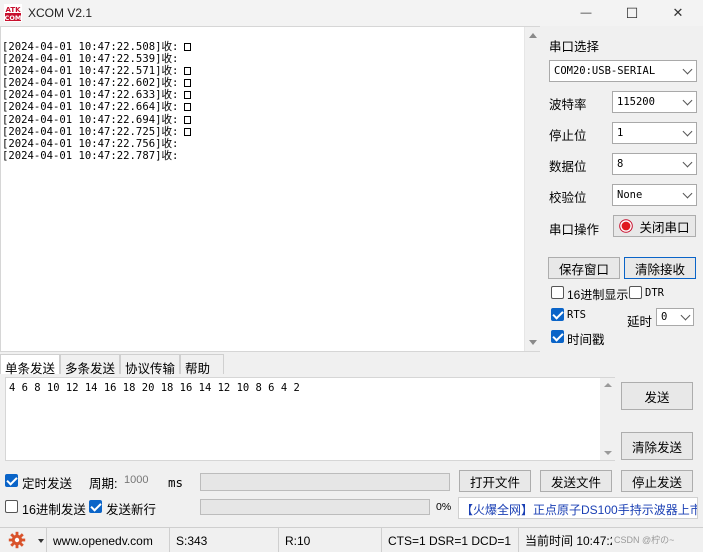  I want to click on receive-line-text: [2024-04-01 10:47:22.633]收:, so click(90, 95).